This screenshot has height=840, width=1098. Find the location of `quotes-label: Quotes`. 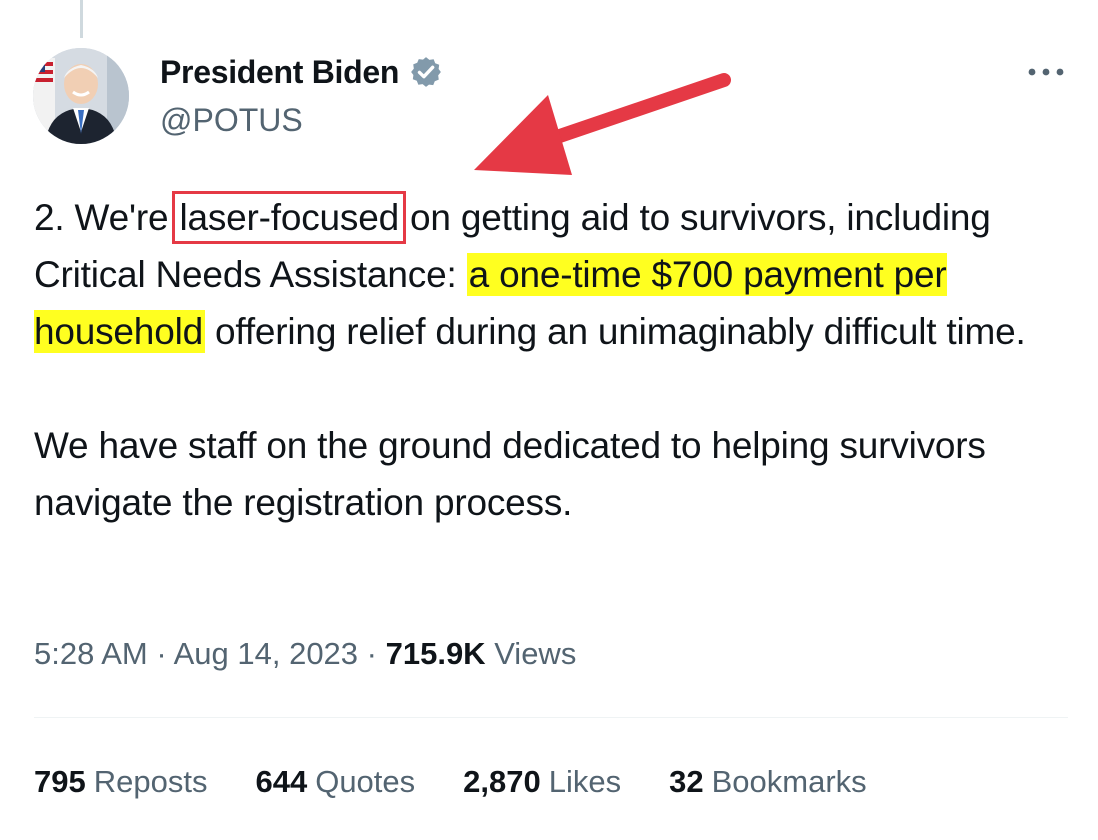

quotes-label: Quotes is located at coordinates (365, 781).